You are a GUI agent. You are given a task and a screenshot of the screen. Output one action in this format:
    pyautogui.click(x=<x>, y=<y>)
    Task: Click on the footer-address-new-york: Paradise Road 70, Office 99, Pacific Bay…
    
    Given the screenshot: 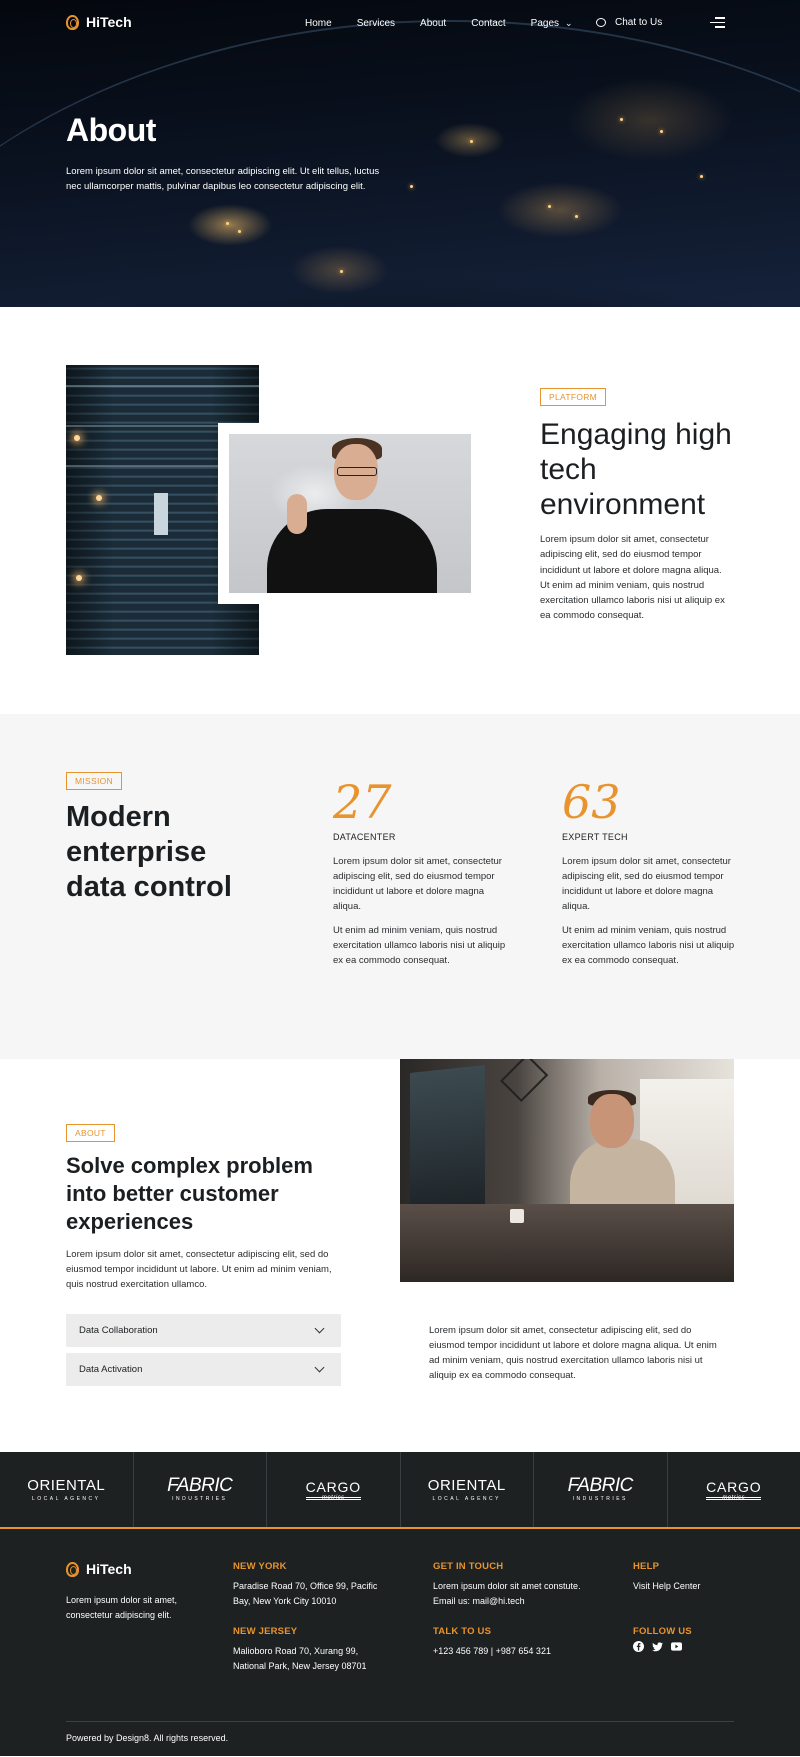 What is the action you would take?
    pyautogui.click(x=305, y=1593)
    